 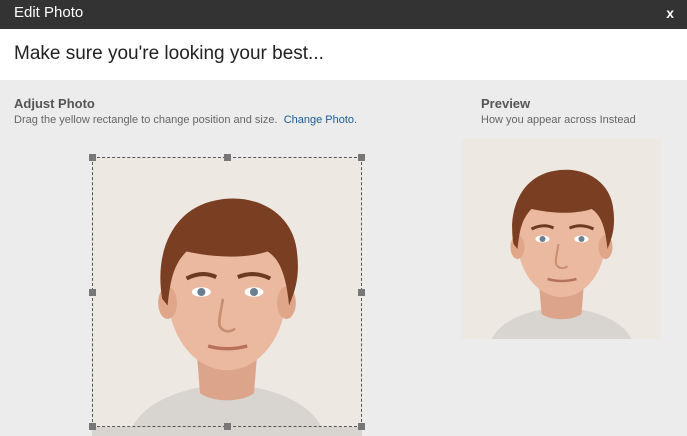 What do you see at coordinates (92, 292) in the screenshot?
I see `crop-handle-left` at bounding box center [92, 292].